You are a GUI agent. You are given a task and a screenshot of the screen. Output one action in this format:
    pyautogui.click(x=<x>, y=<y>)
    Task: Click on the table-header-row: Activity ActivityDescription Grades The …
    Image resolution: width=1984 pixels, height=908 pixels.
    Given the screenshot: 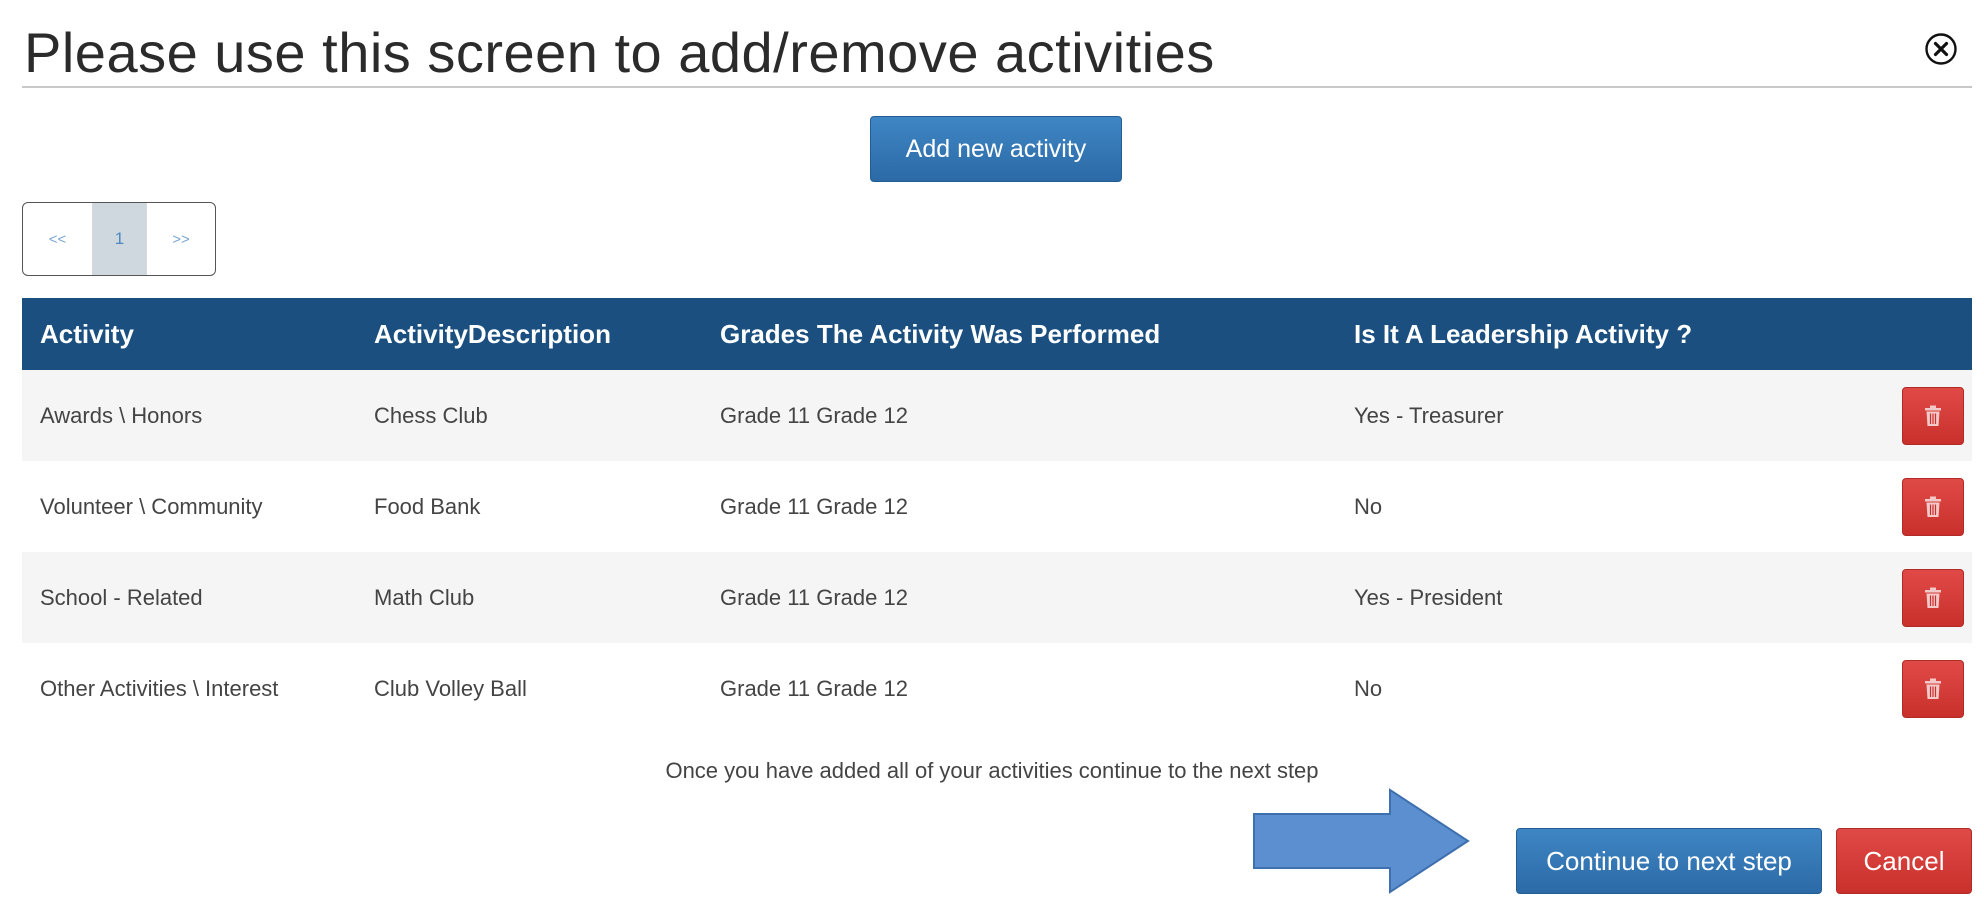 What is the action you would take?
    pyautogui.click(x=997, y=334)
    